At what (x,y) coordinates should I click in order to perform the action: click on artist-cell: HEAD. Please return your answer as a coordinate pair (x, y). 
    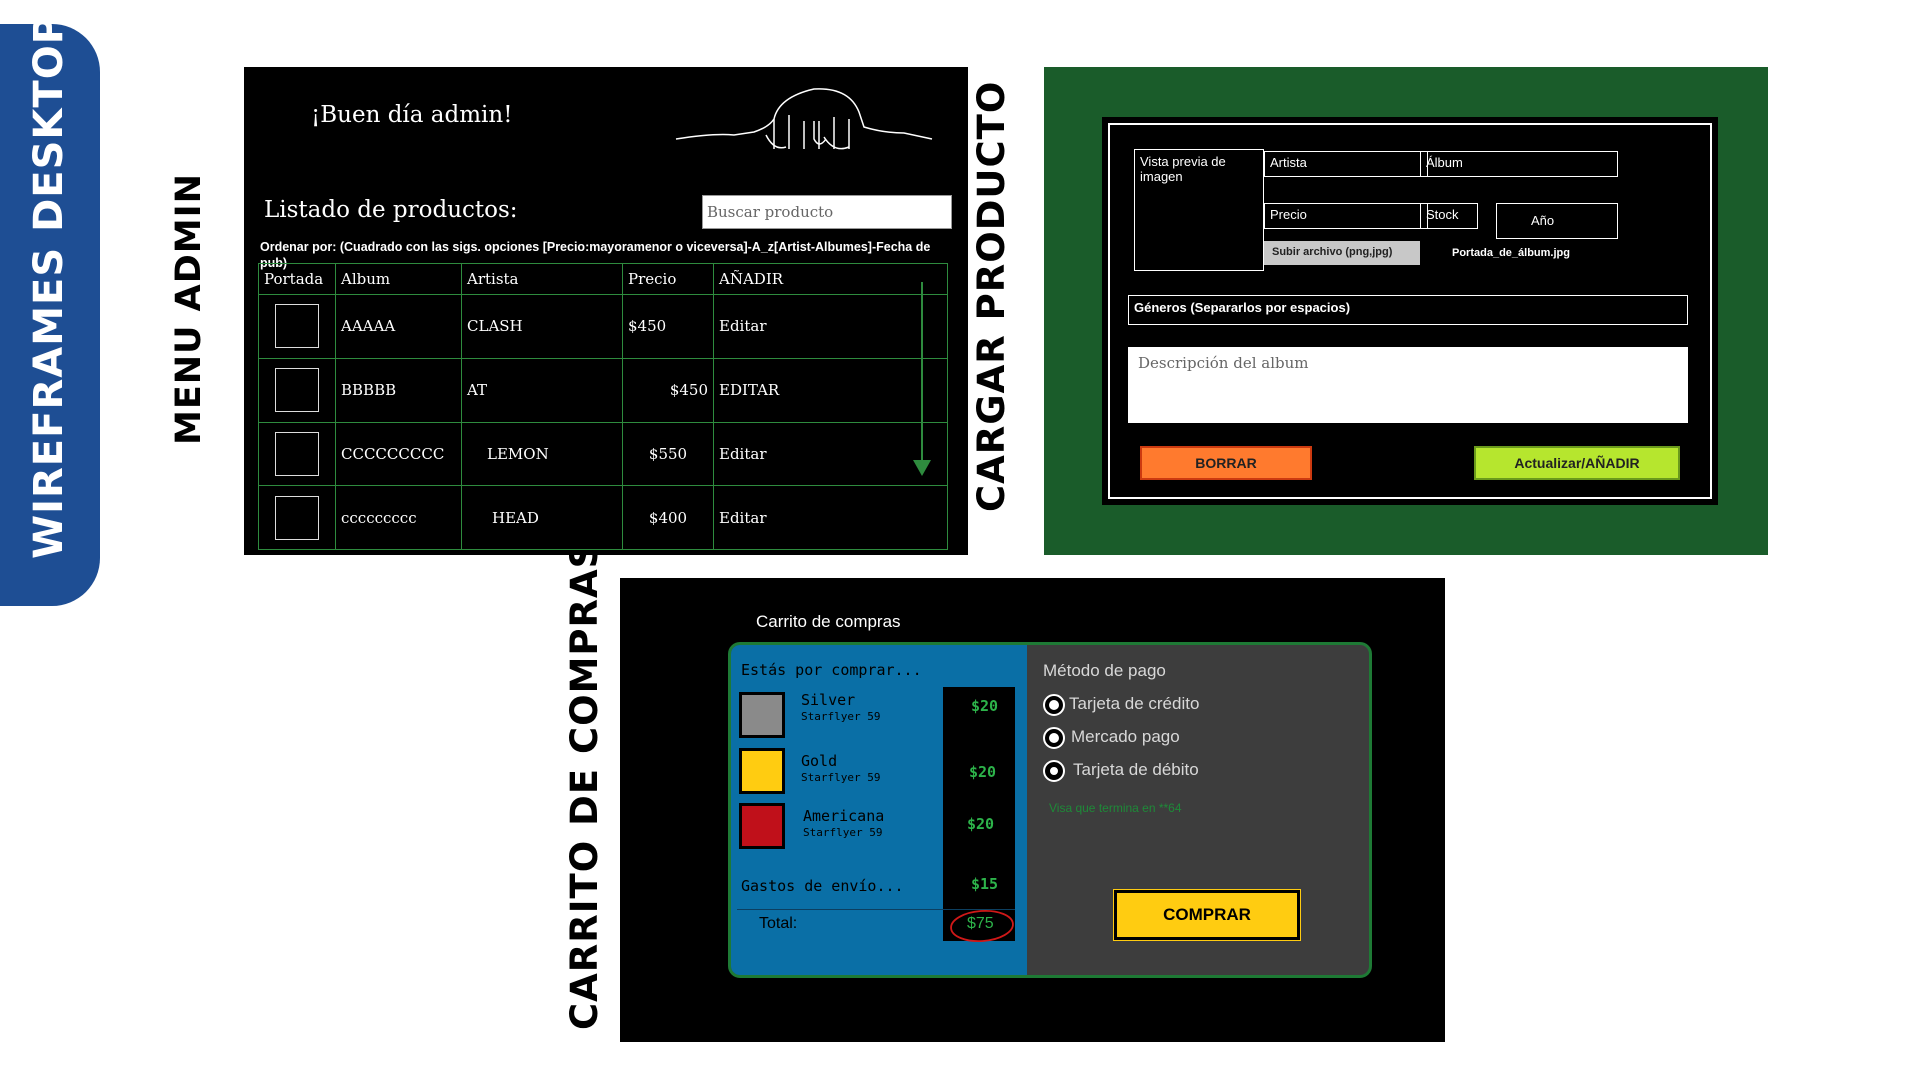
    Looking at the image, I should click on (542, 517).